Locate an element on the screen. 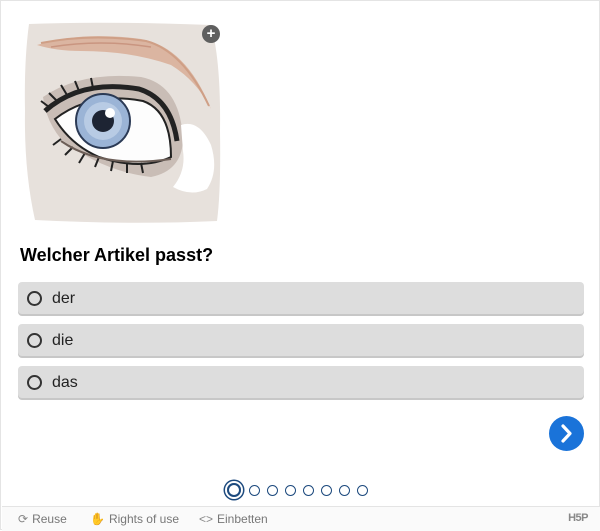 The image size is (600, 531). zoom-image-button: + is located at coordinates (211, 34).